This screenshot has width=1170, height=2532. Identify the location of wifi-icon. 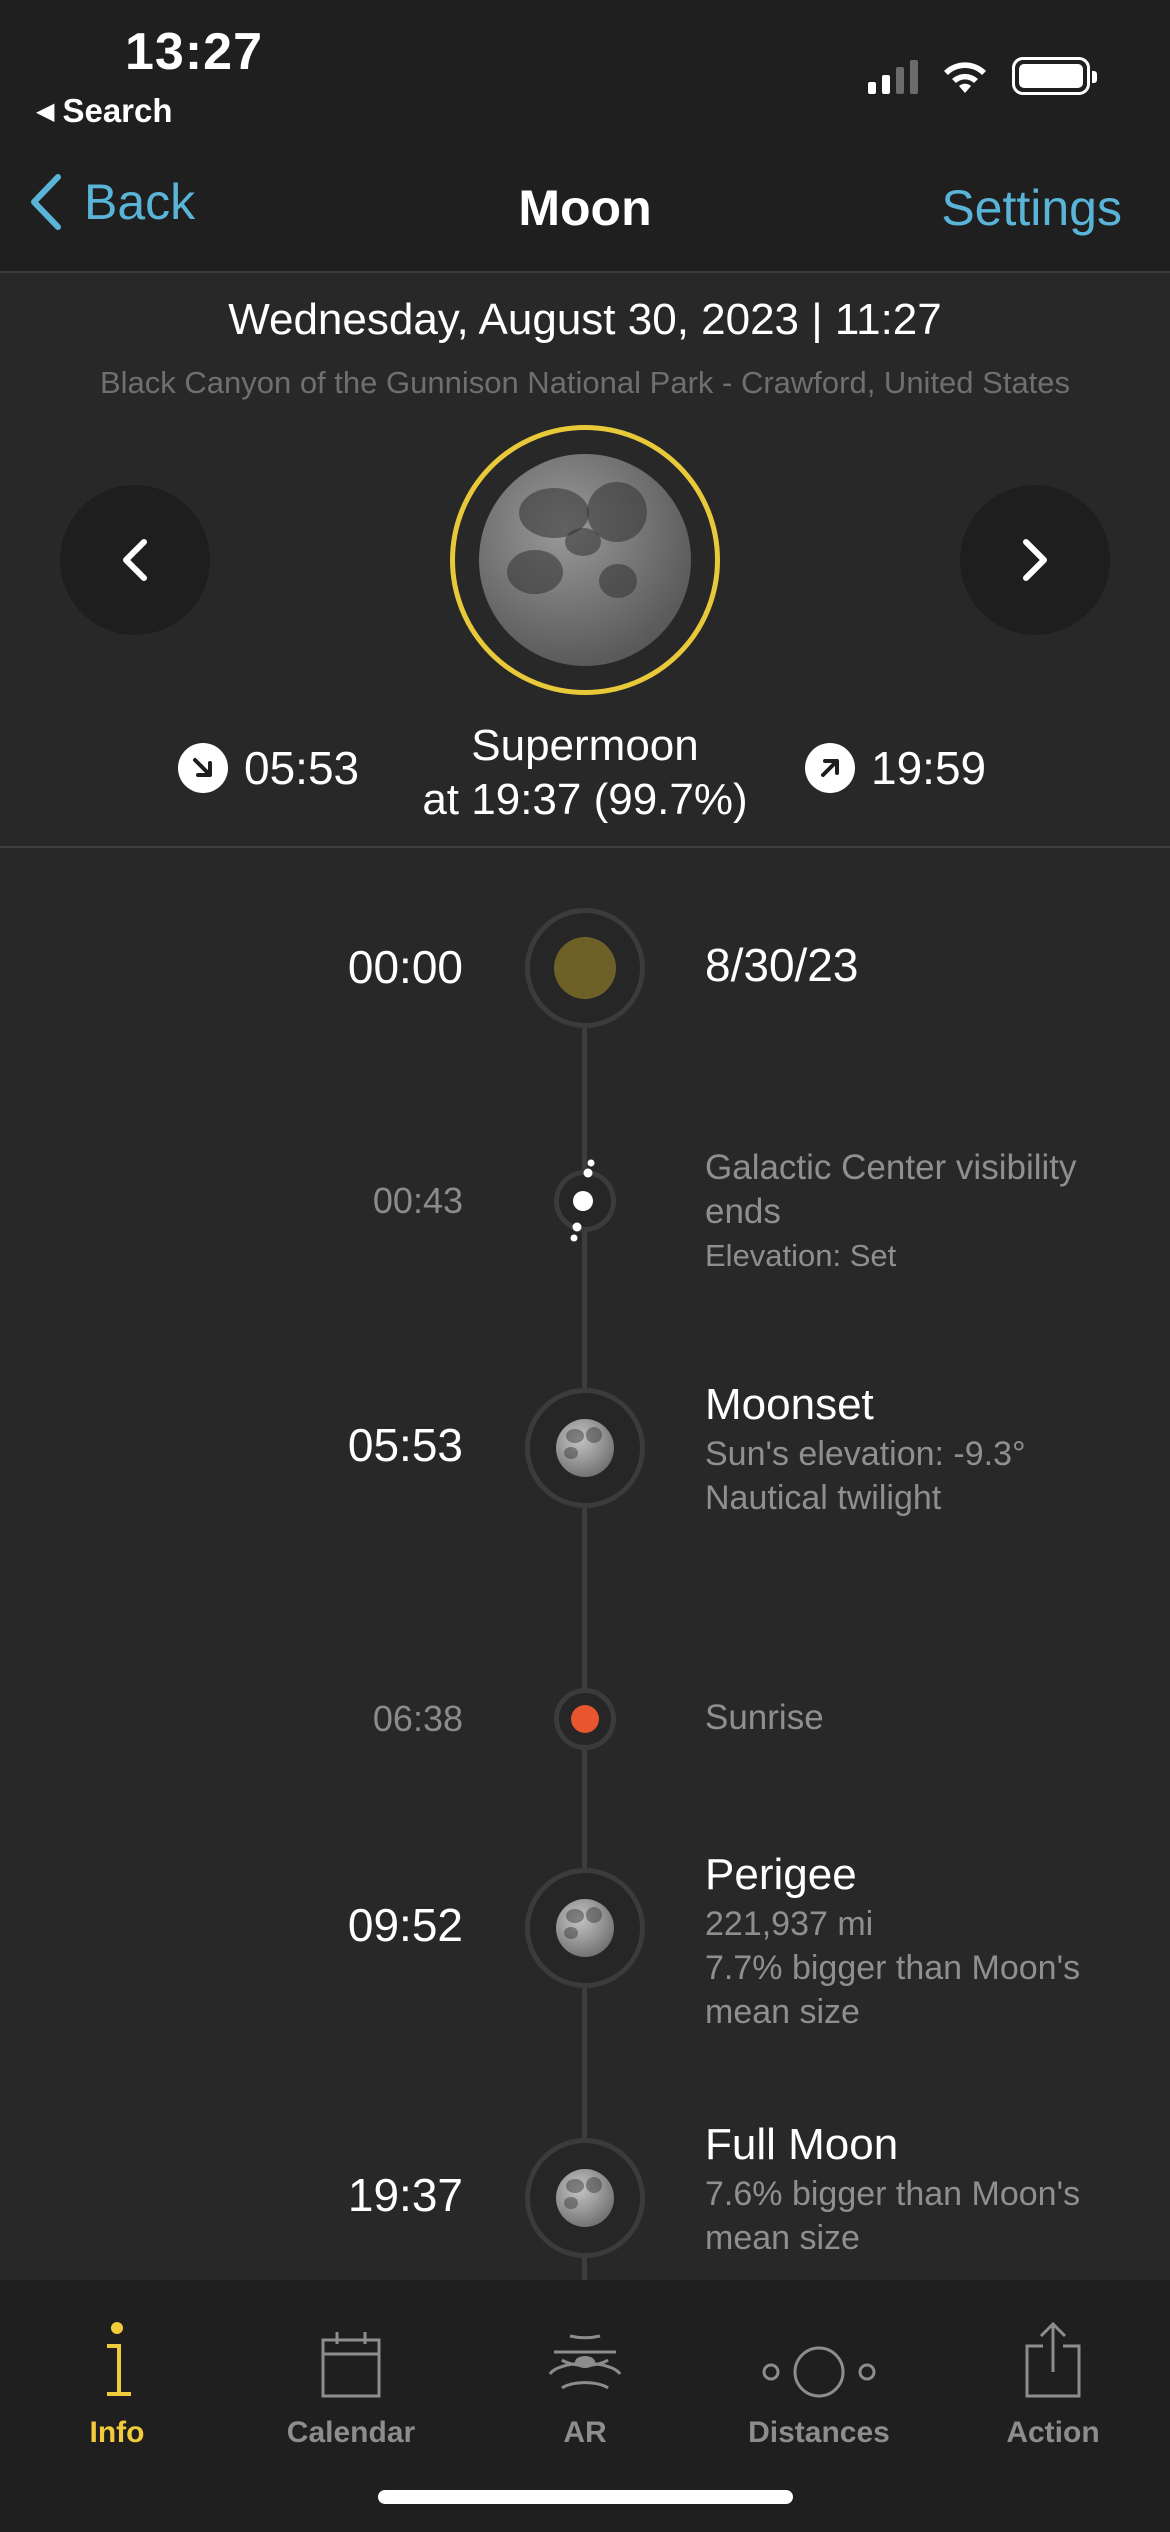
(965, 76).